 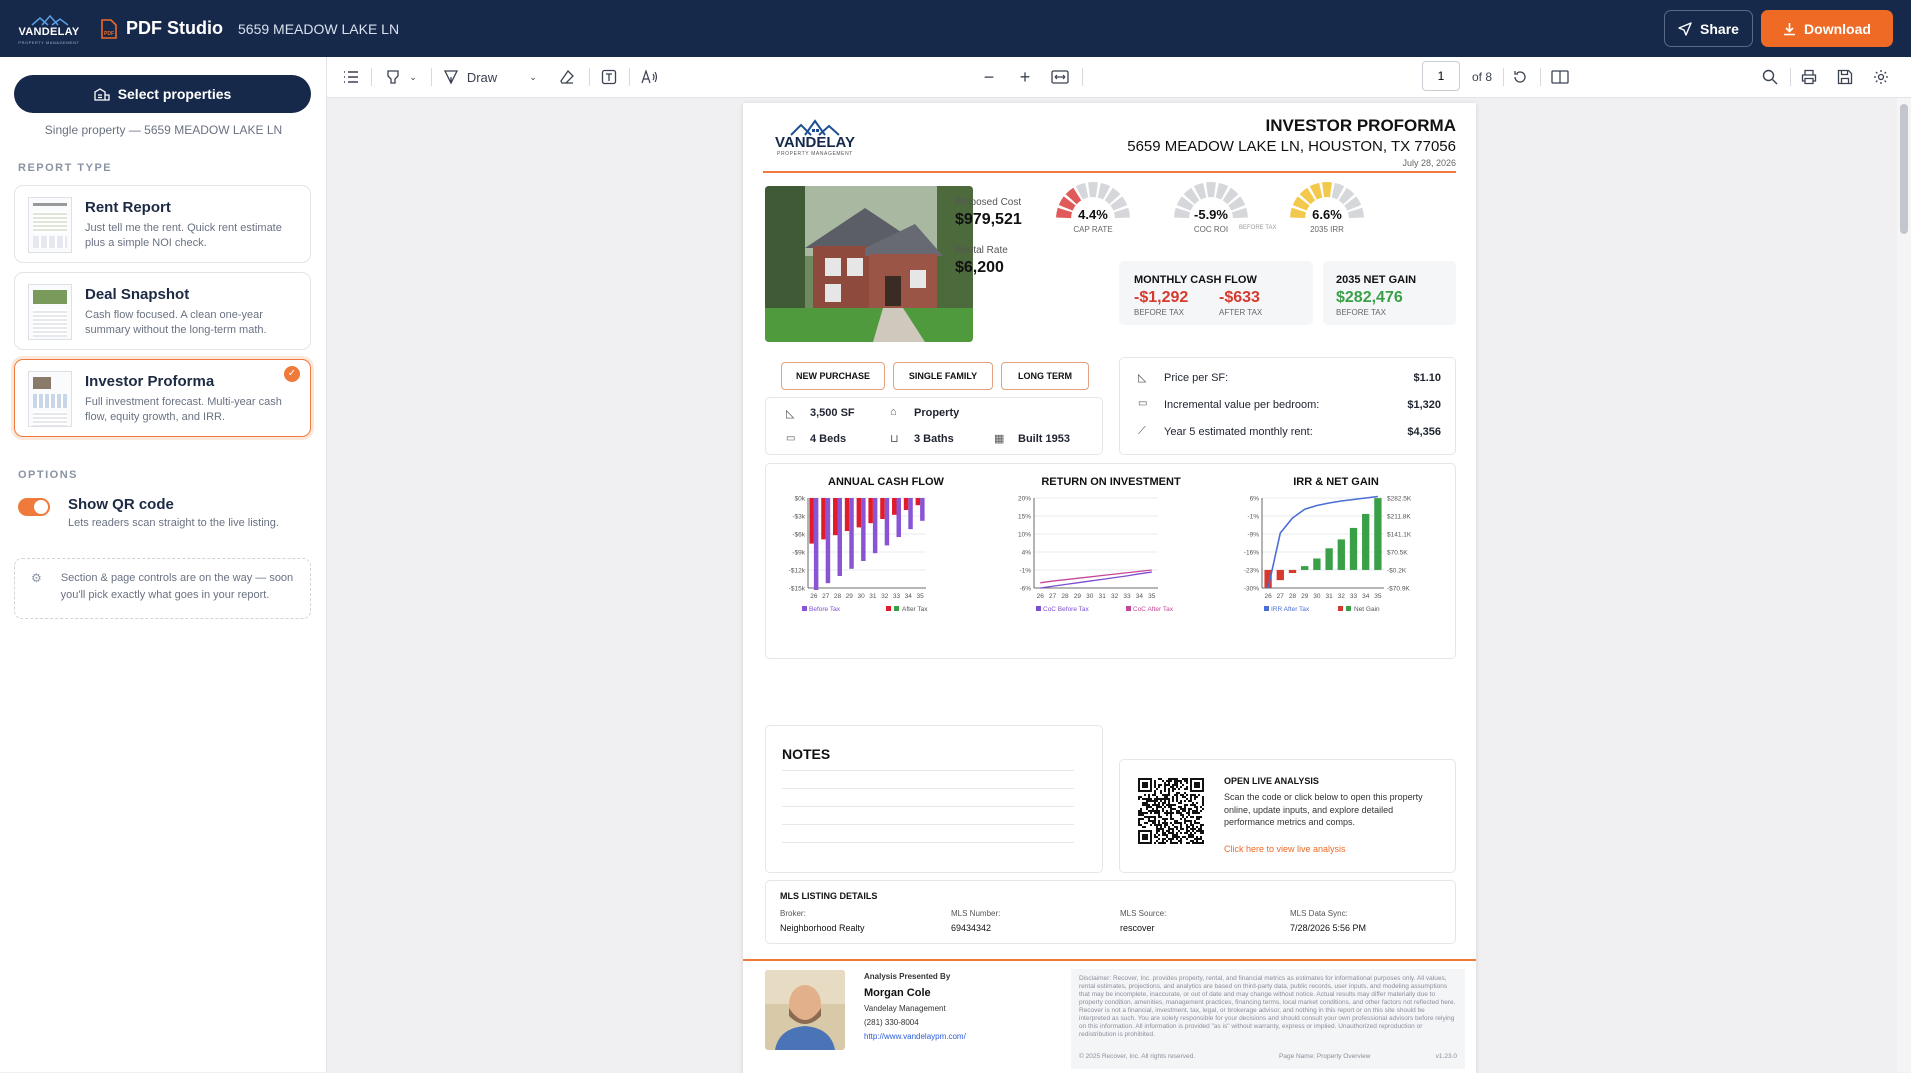 I want to click on legend-swatch, so click(x=896, y=608).